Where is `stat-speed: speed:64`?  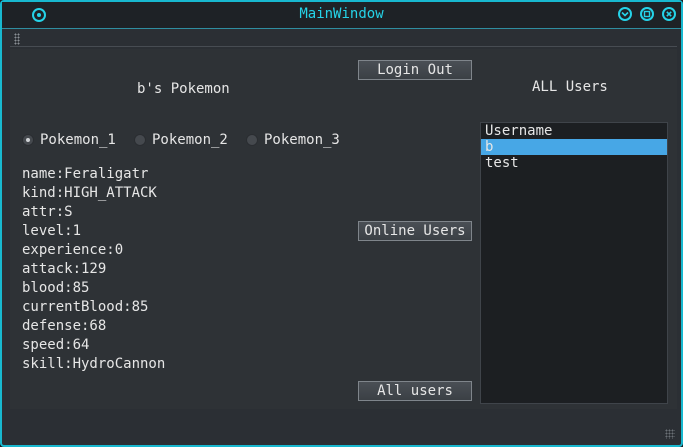
stat-speed: speed:64 is located at coordinates (56, 345).